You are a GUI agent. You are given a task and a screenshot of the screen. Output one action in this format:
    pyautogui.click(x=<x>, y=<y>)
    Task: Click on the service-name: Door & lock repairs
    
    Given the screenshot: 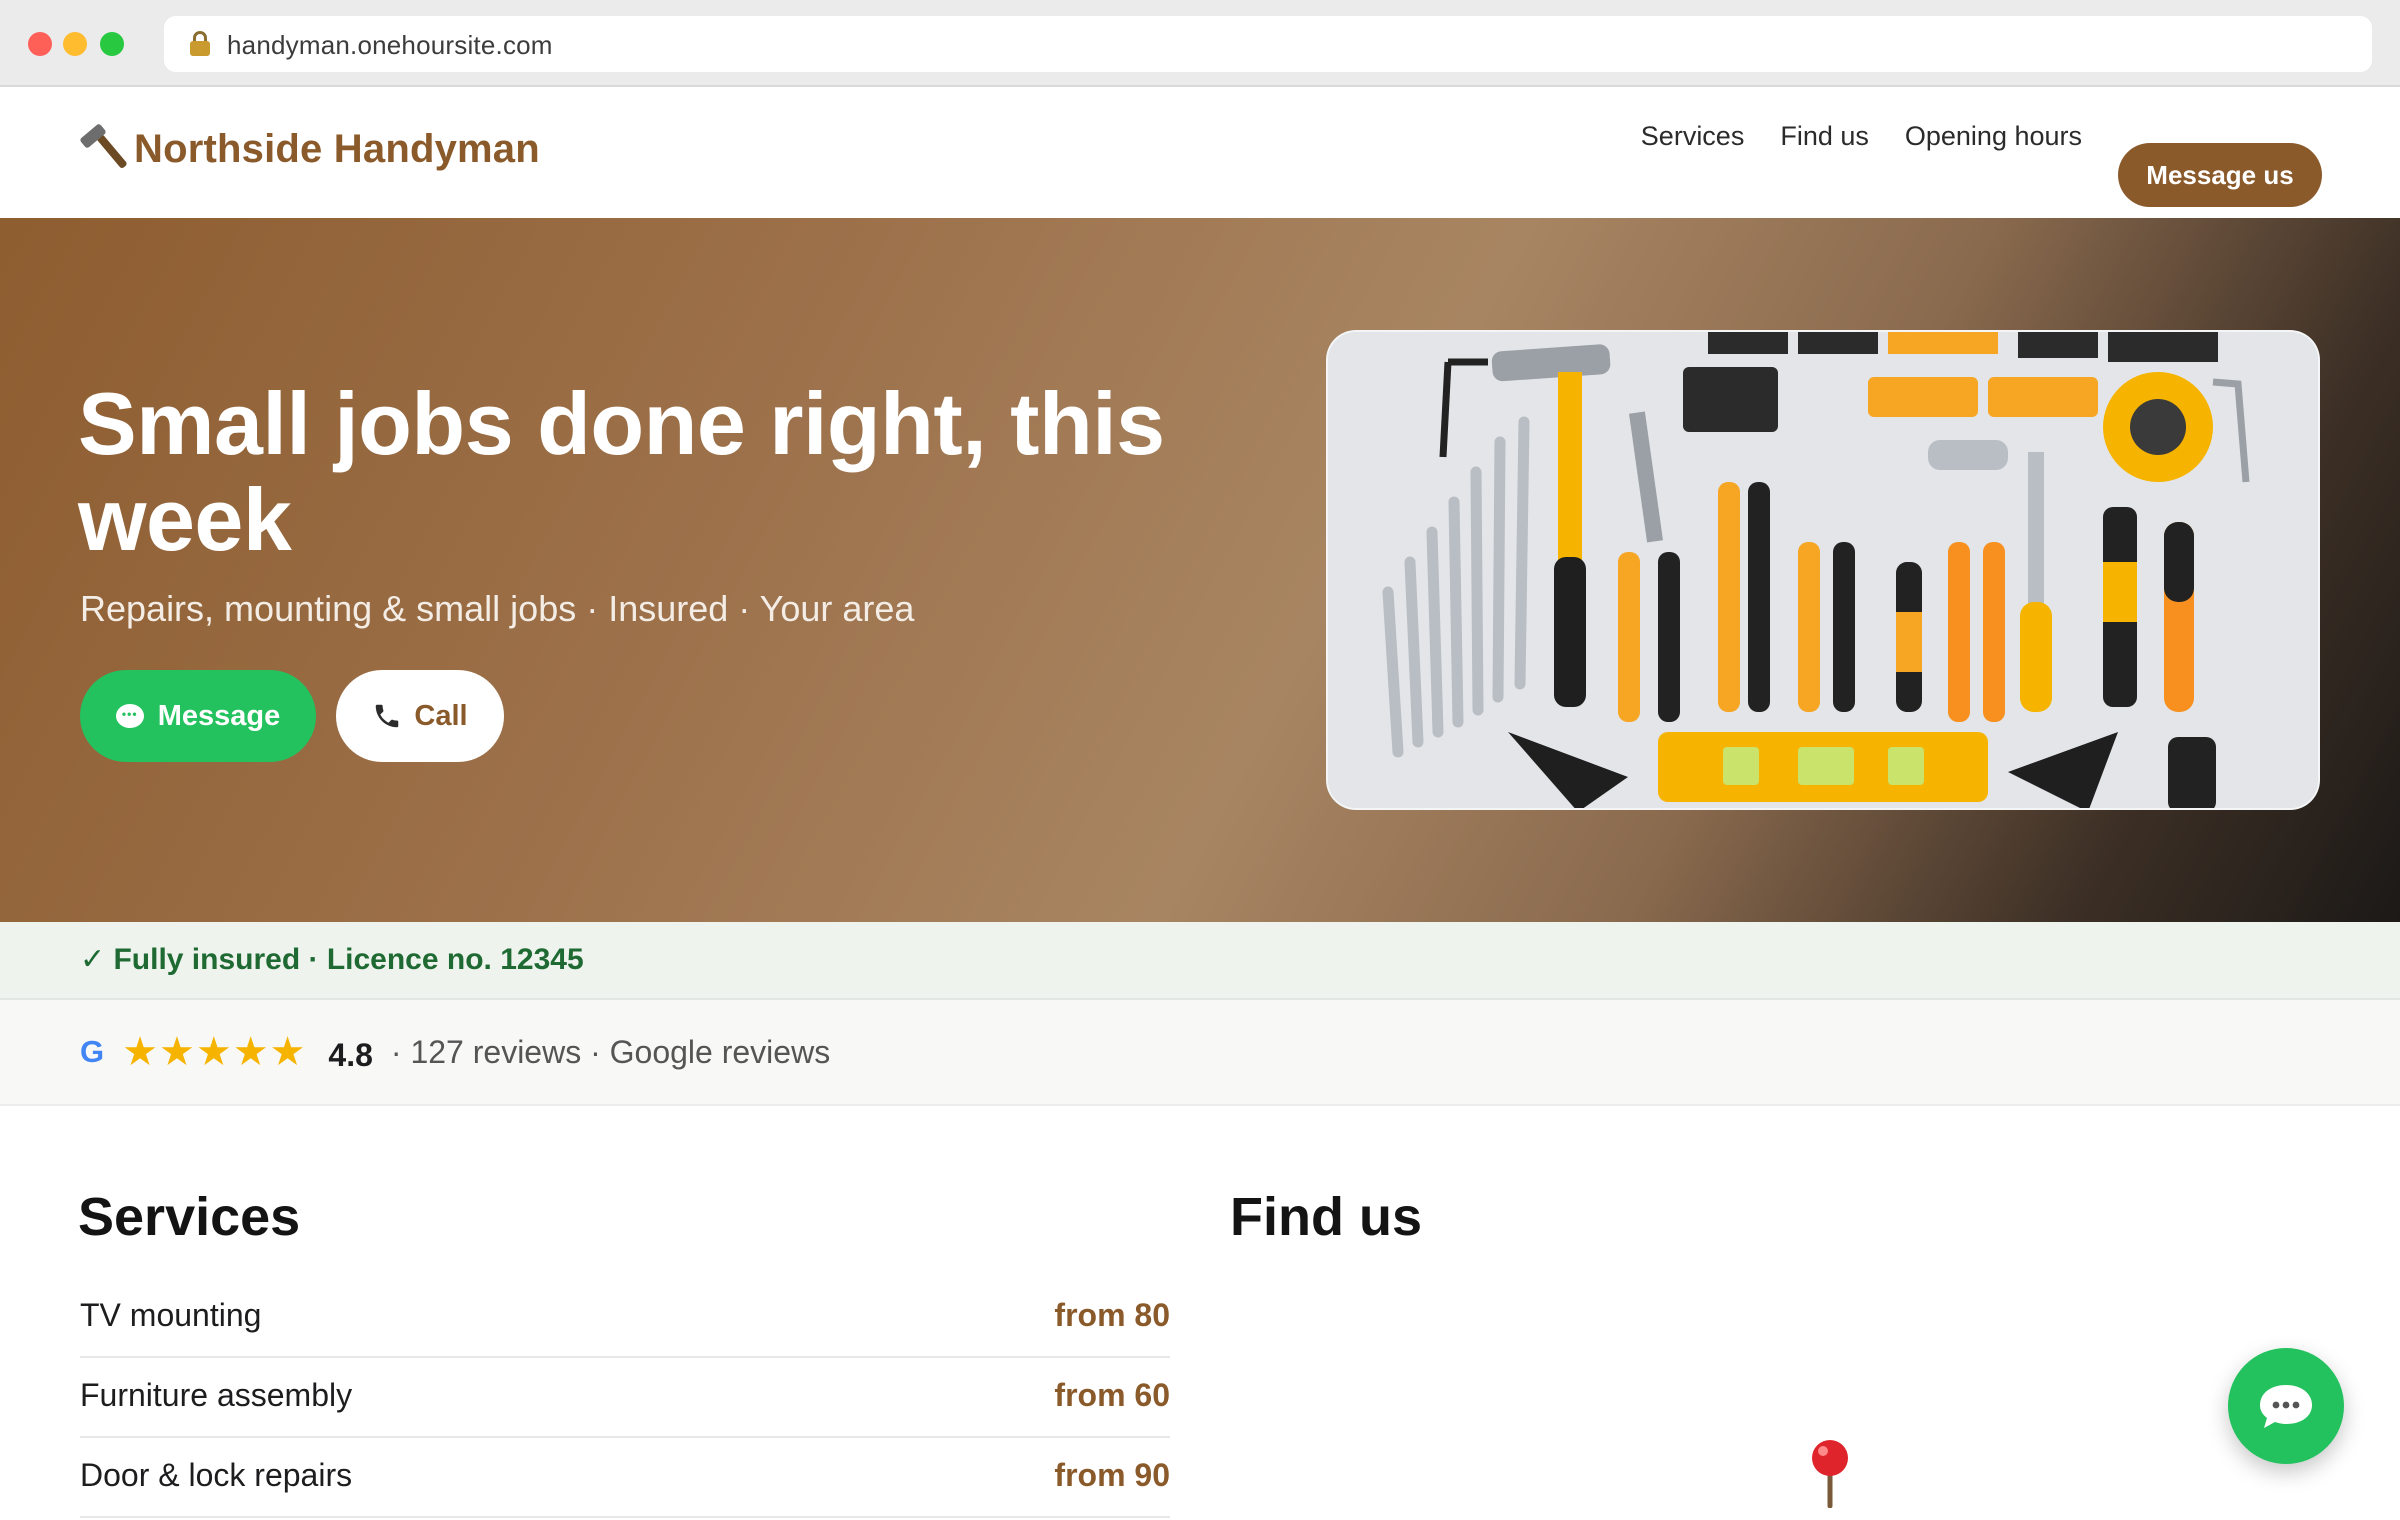 What is the action you would take?
    pyautogui.click(x=216, y=1474)
    